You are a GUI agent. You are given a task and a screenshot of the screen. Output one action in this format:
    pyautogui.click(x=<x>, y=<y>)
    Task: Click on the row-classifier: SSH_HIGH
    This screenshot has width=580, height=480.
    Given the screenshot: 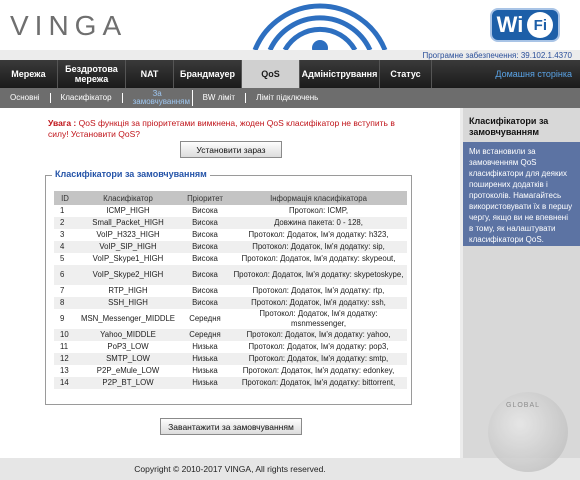 What is the action you would take?
    pyautogui.click(x=128, y=303)
    